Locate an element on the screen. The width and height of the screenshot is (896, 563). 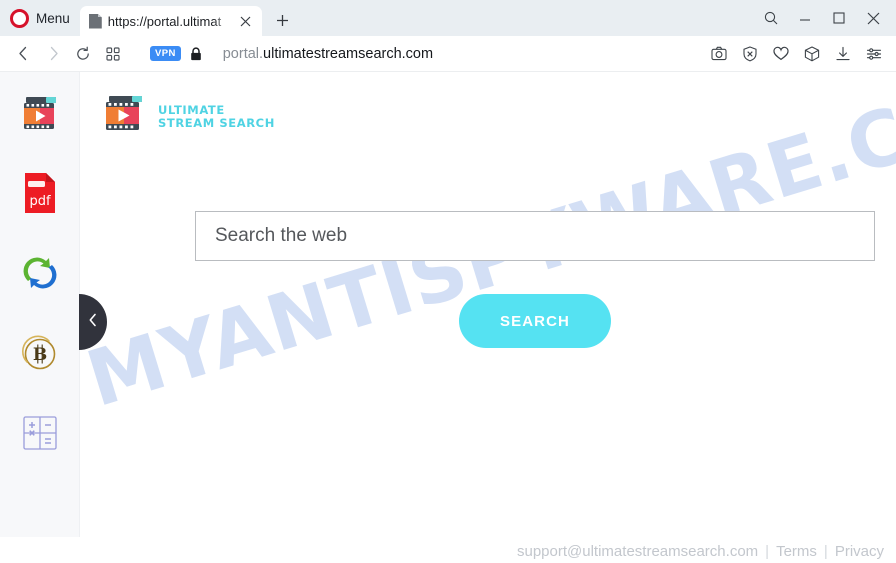
calculator-icon is located at coordinates (40, 435).